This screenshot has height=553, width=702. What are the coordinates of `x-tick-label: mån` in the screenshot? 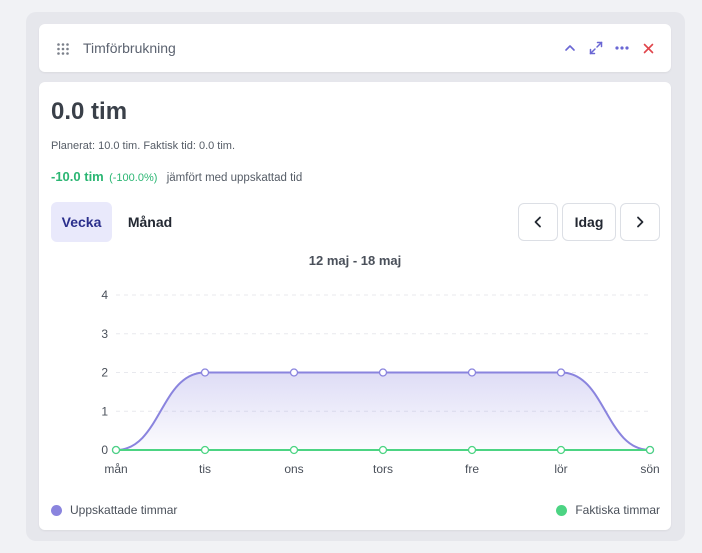 It's located at (115, 469).